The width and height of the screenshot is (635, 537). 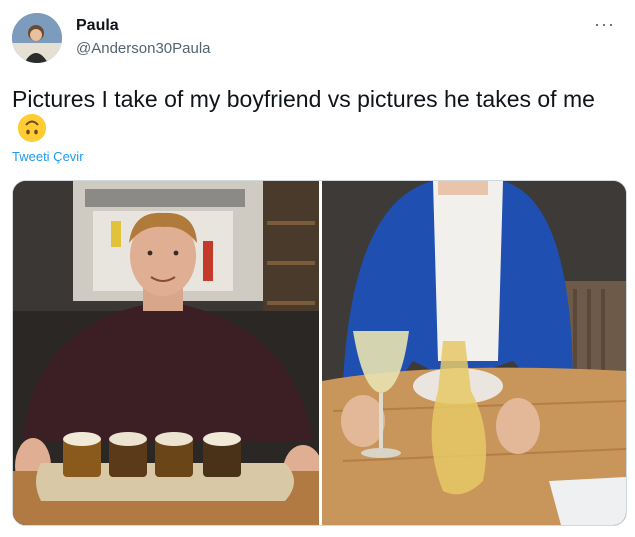 What do you see at coordinates (97, 26) in the screenshot?
I see `author-name: Paula` at bounding box center [97, 26].